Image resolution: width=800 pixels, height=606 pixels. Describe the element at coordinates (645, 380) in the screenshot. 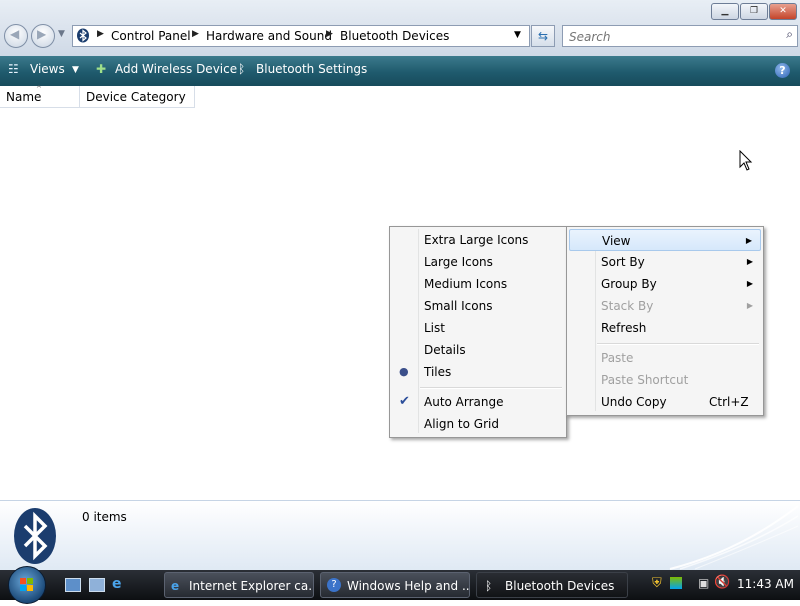

I see `menu-item-paste-shortcut: Paste Shortcut` at that location.